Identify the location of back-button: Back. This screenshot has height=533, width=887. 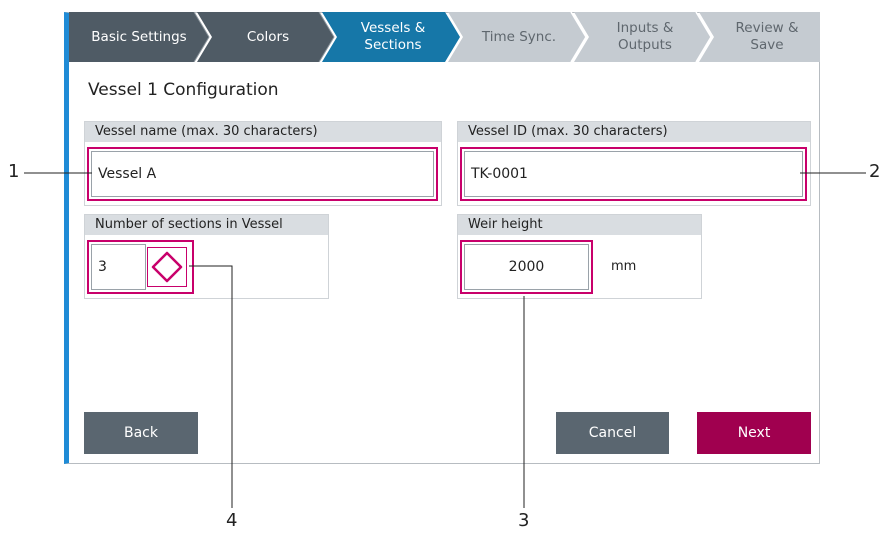
(141, 433).